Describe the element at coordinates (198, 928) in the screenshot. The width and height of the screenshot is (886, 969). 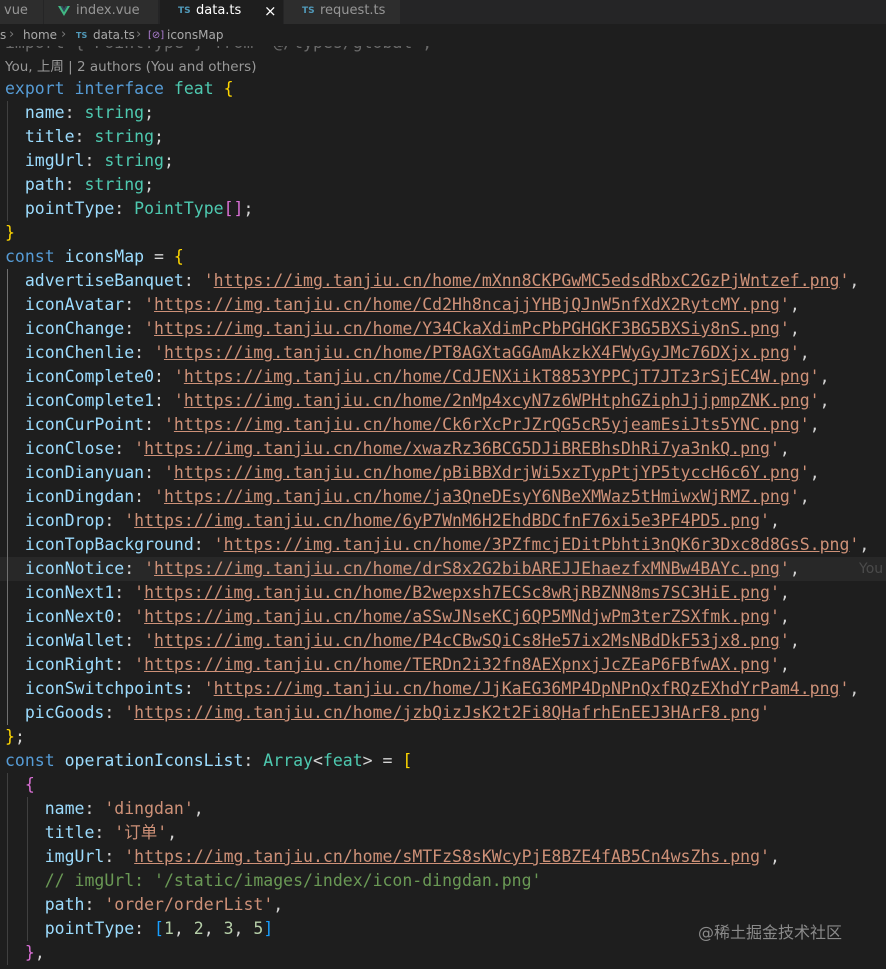
I see `number-literal: 2` at that location.